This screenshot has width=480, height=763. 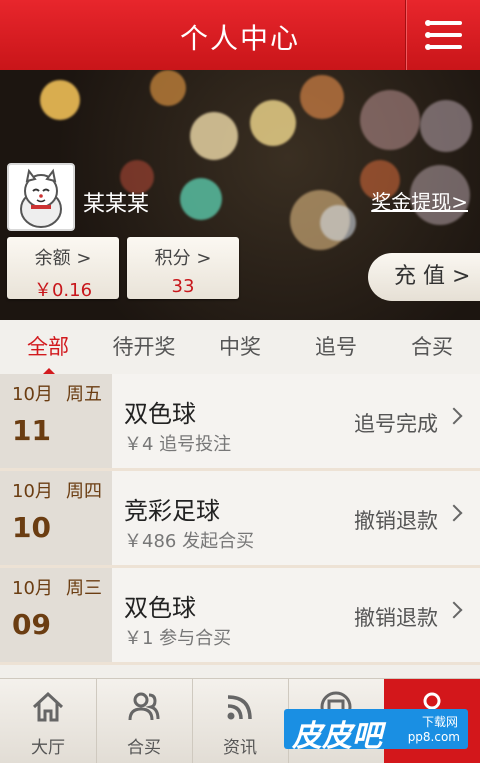 I want to click on username: 某某某, so click(x=116, y=204).